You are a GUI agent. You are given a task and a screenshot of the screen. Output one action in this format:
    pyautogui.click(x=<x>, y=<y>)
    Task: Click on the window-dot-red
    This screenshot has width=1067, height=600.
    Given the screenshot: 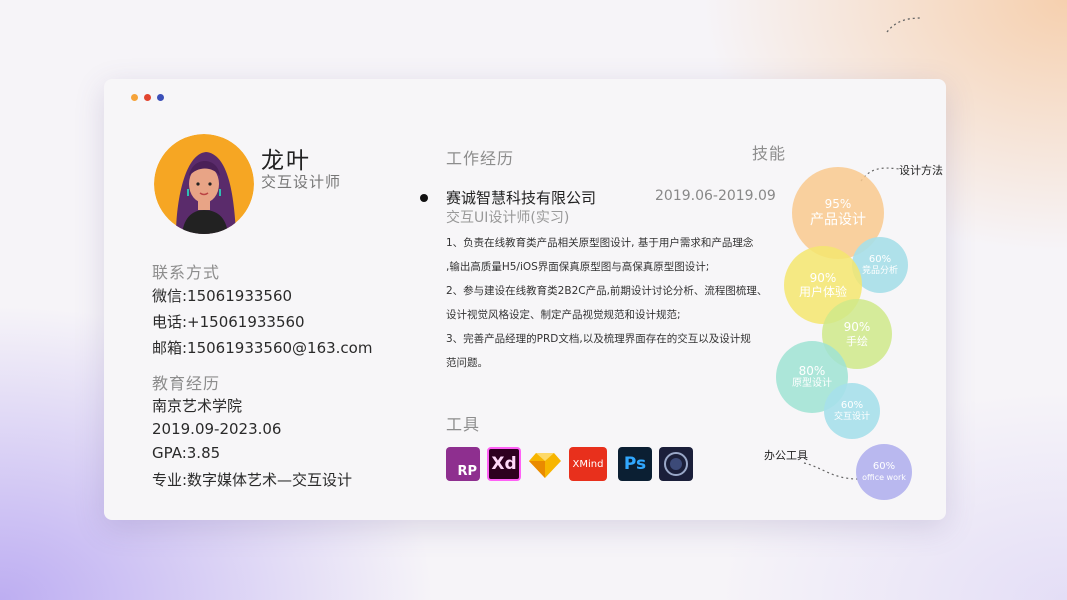 What is the action you would take?
    pyautogui.click(x=147, y=97)
    